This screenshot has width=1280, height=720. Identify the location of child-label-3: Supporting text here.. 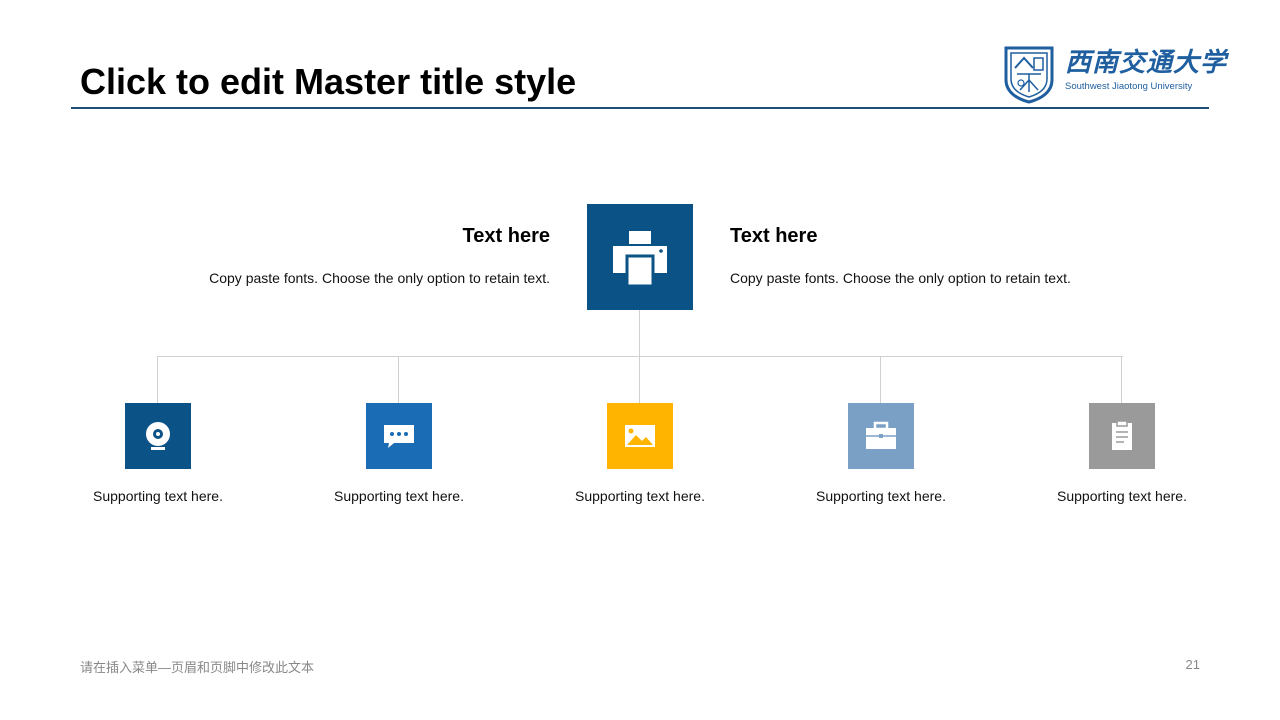
(640, 496).